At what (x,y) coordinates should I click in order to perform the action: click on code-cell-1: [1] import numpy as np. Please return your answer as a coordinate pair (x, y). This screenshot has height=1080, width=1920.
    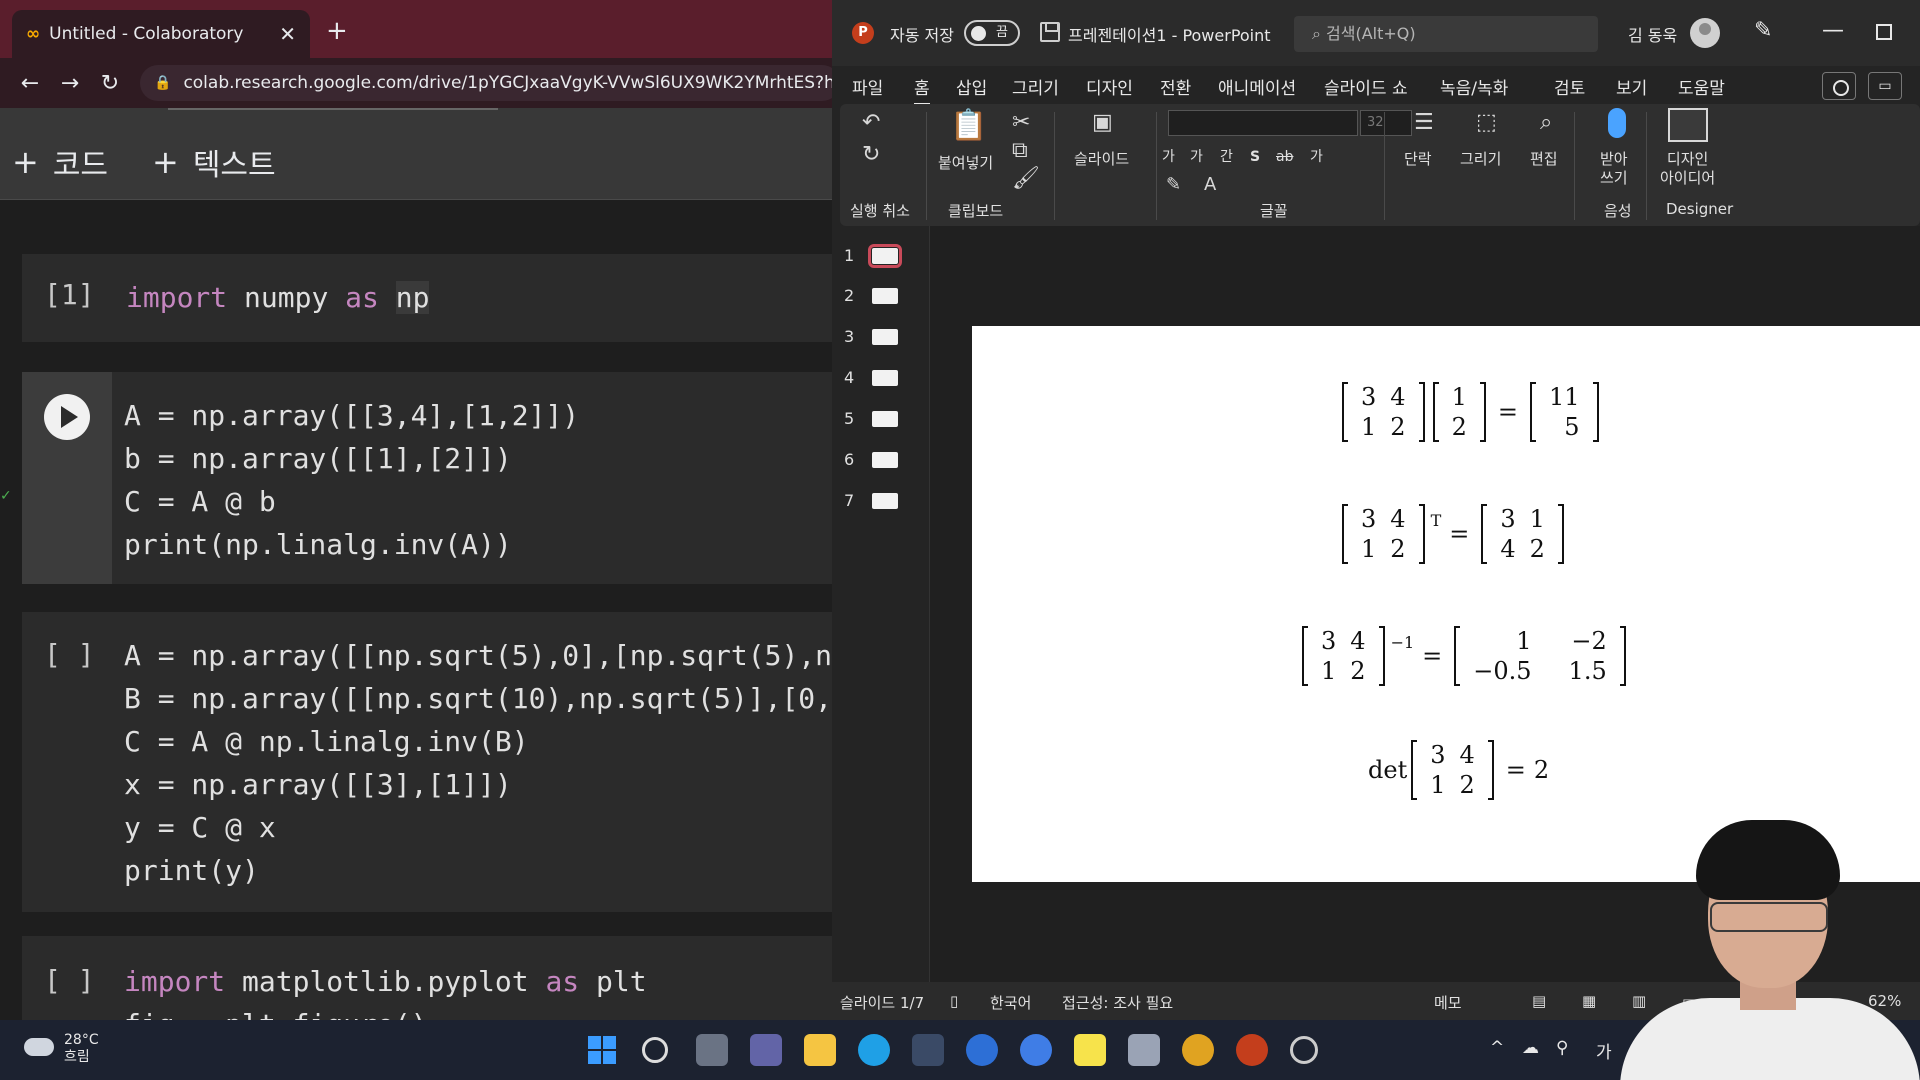
    Looking at the image, I should click on (427, 298).